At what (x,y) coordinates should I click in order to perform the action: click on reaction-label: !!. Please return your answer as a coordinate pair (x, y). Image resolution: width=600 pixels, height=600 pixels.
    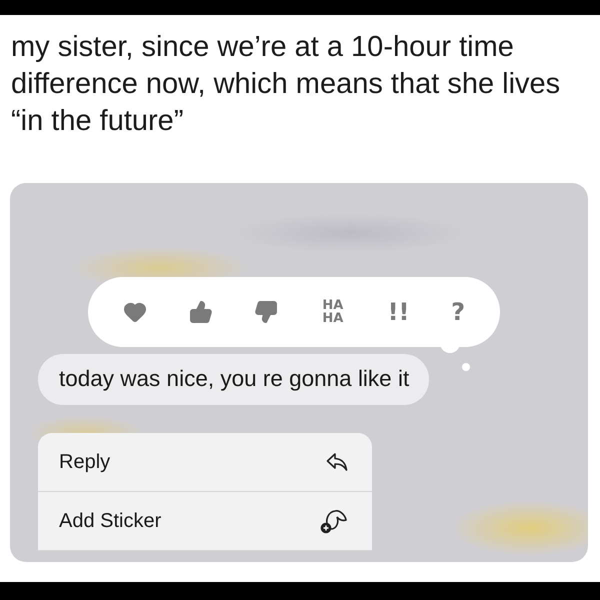
    Looking at the image, I should click on (399, 312).